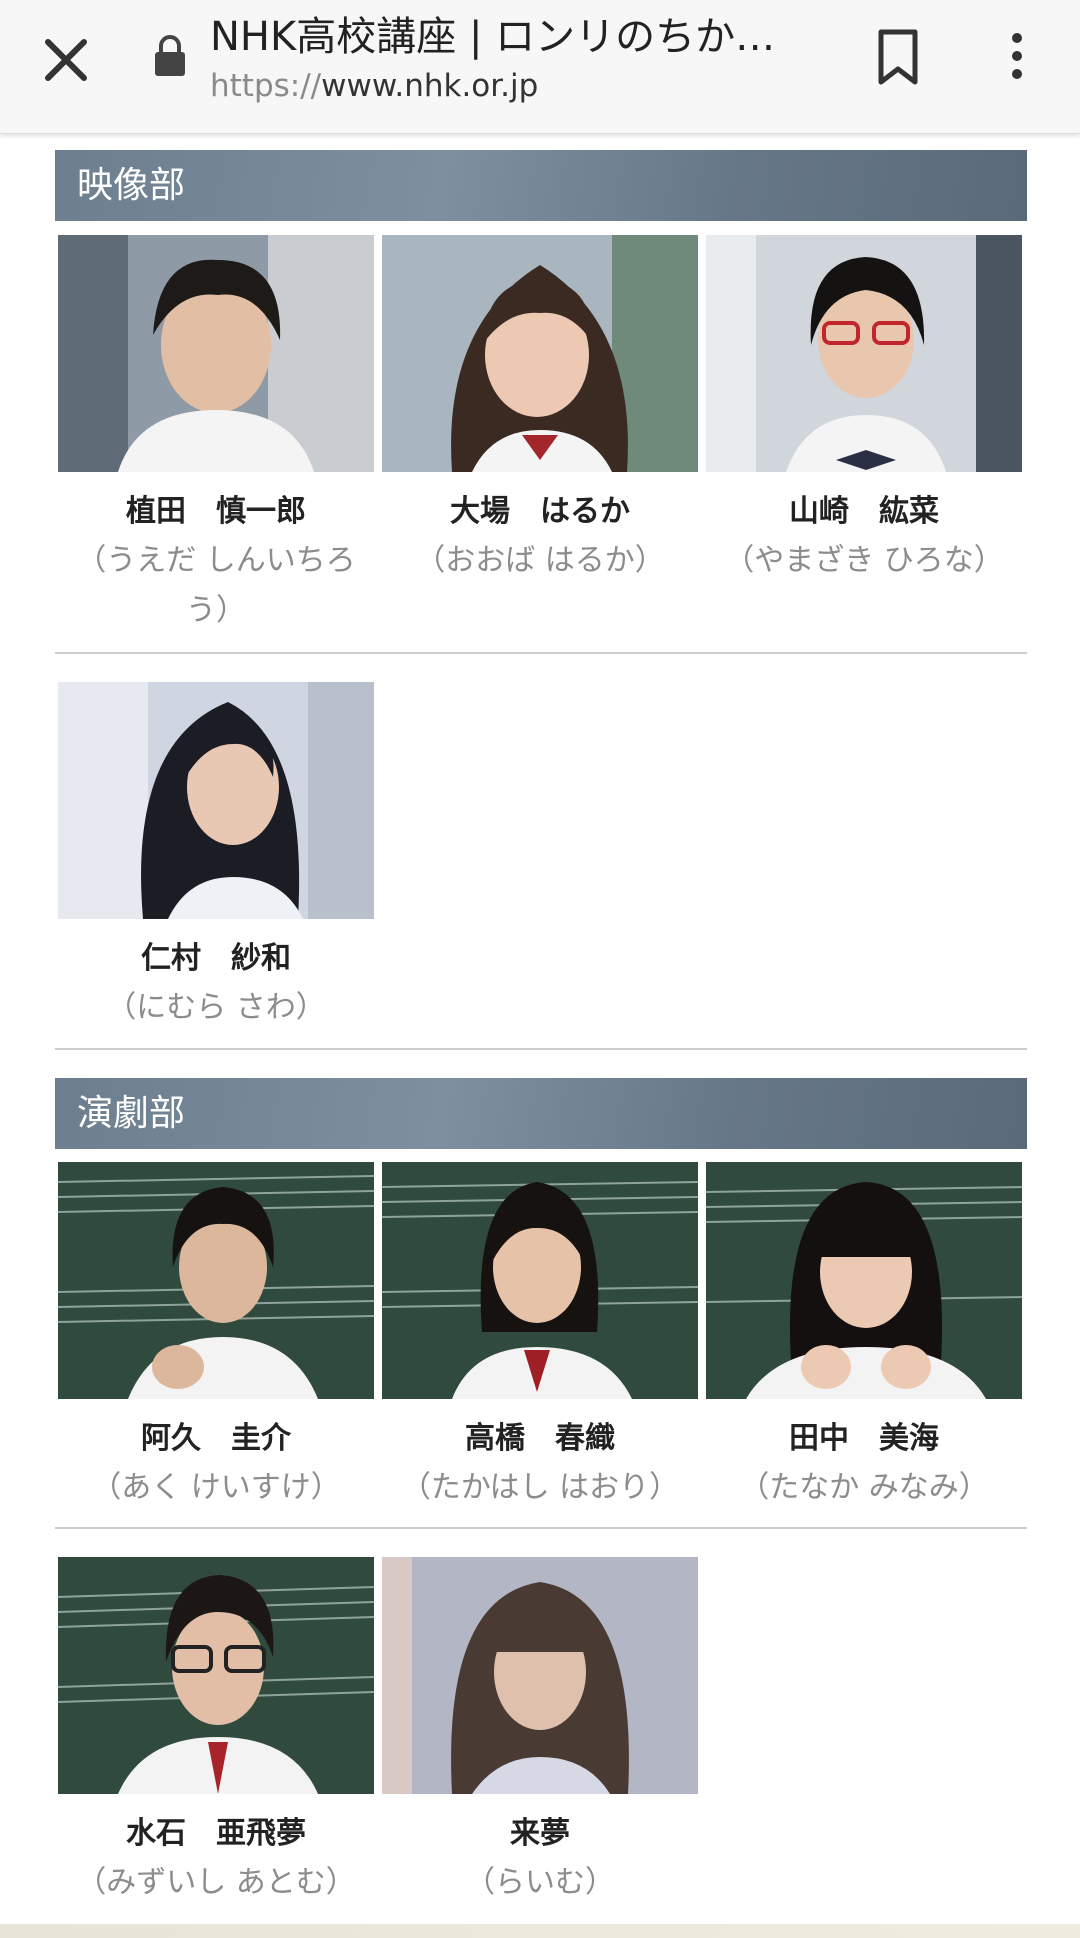 This screenshot has width=1080, height=1938. Describe the element at coordinates (216, 1833) in the screenshot. I see `member-name: 水石 亜飛夢` at that location.